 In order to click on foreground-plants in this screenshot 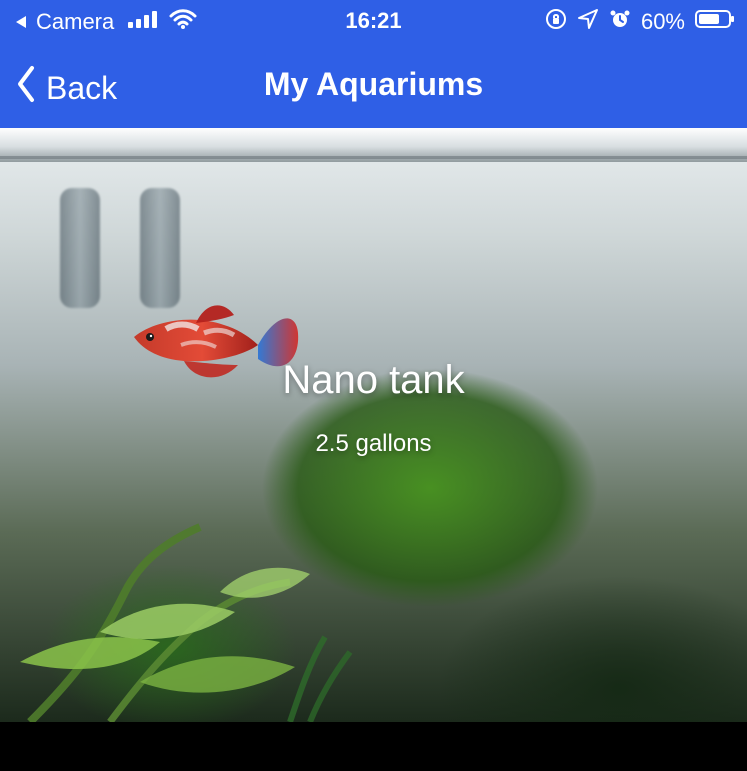, I will do `click(186, 622)`.